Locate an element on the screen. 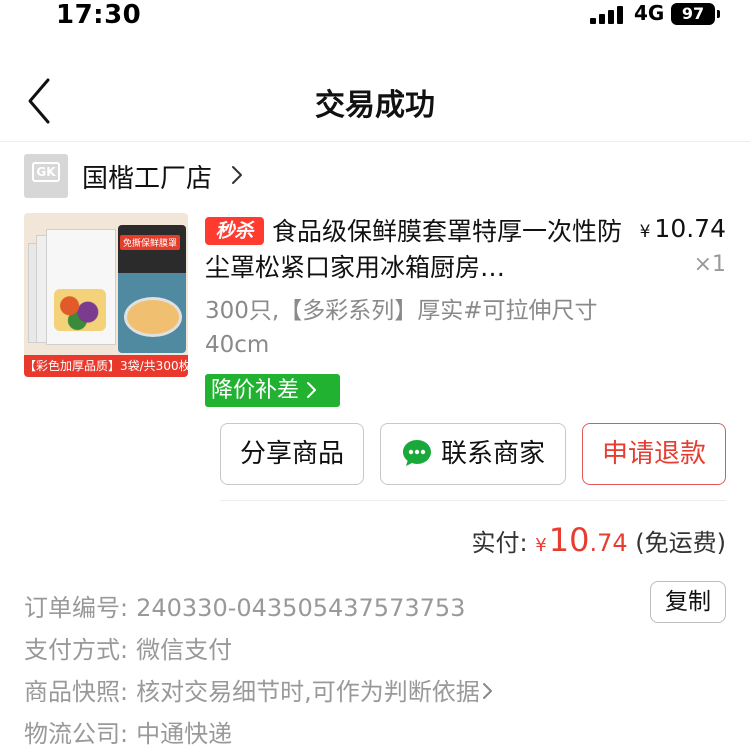 This screenshot has width=750, height=750. paid-summary: 实付: ¥10.74 (免运费) is located at coordinates (599, 540).